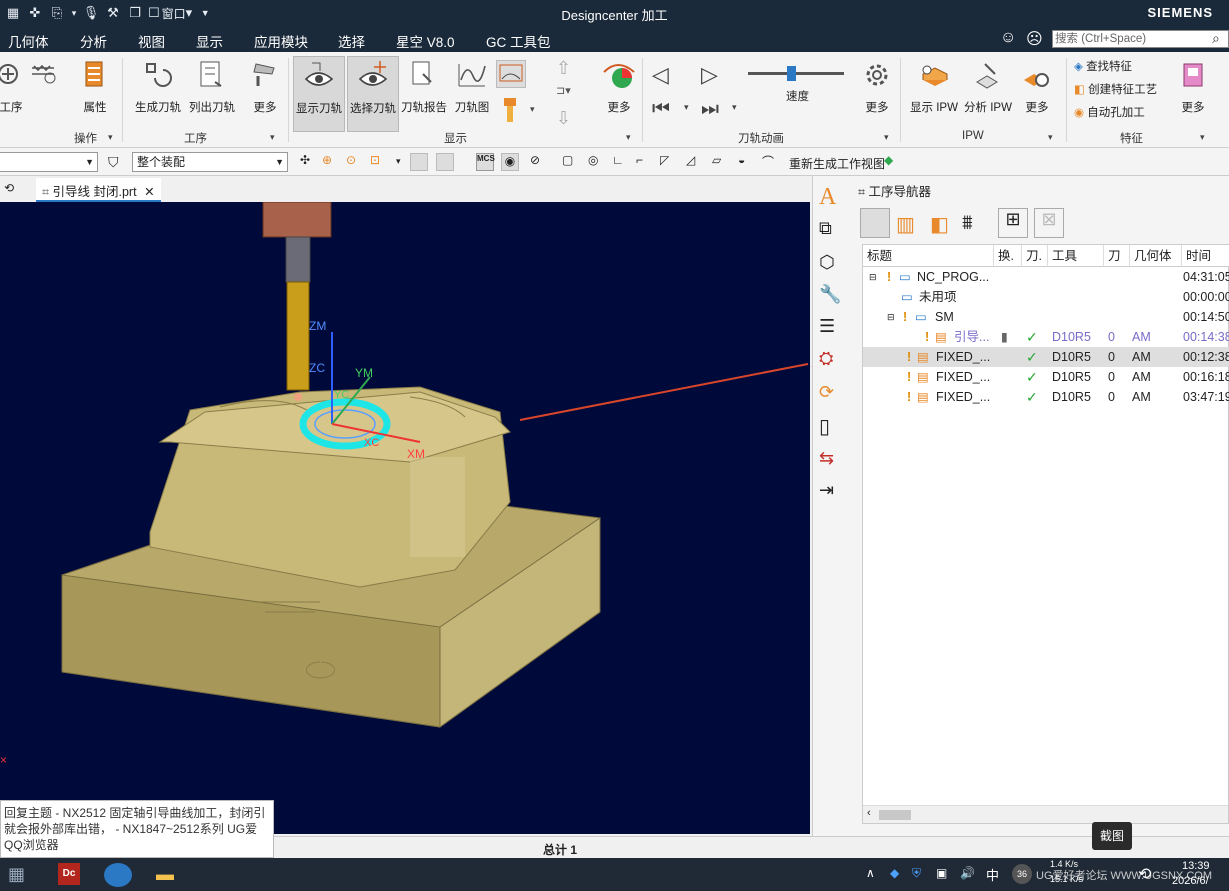 This screenshot has width=1229, height=891. What do you see at coordinates (827, 326) in the screenshot?
I see `operation-list-icon: ☰` at bounding box center [827, 326].